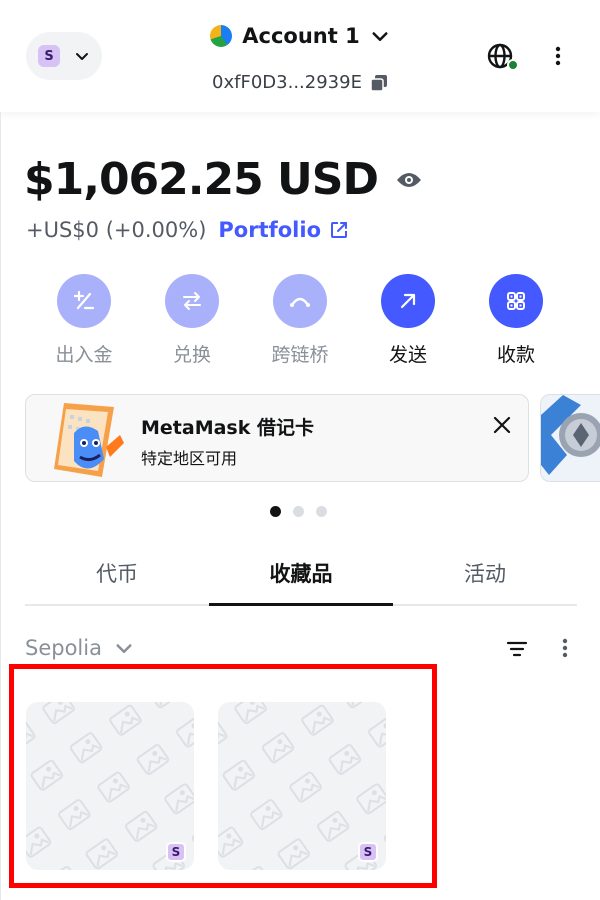 This screenshot has height=900, width=600. Describe the element at coordinates (221, 36) in the screenshot. I see `account-avatar` at that location.